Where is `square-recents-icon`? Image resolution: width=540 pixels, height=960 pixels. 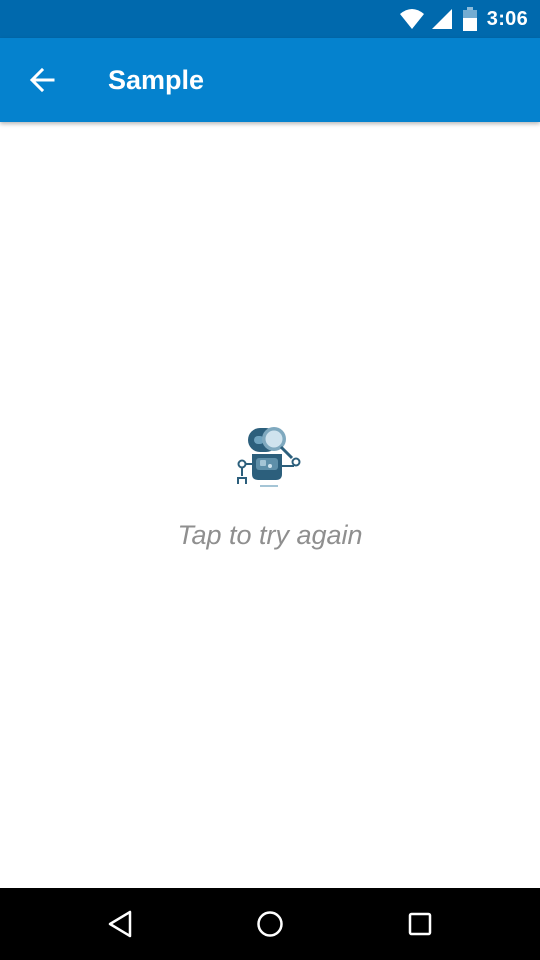
square-recents-icon is located at coordinates (420, 924).